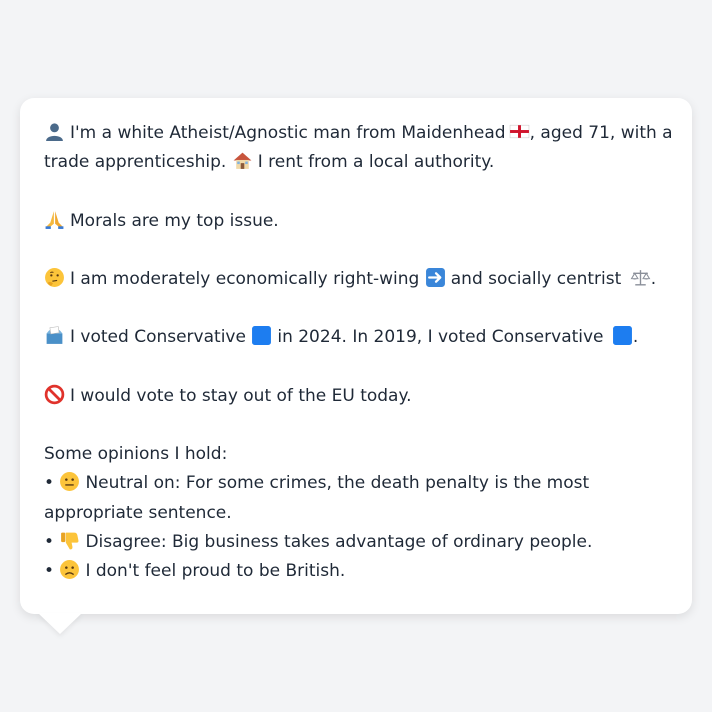 This screenshot has height=712, width=712. Describe the element at coordinates (69, 481) in the screenshot. I see `neutral-face-icon` at that location.